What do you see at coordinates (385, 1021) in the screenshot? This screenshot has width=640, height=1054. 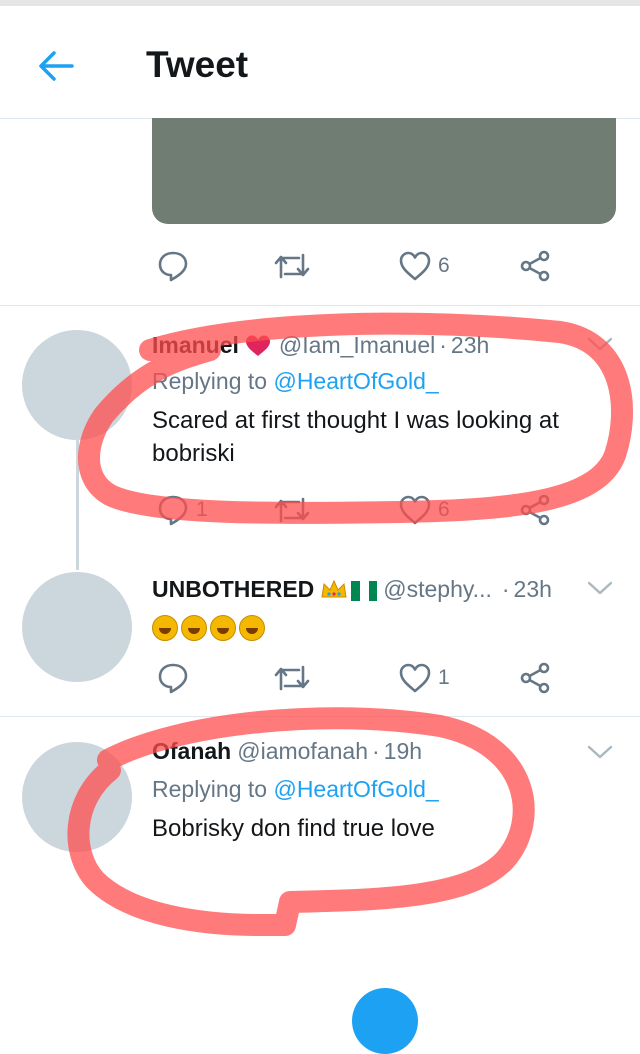 I see `compose-tweet-button` at bounding box center [385, 1021].